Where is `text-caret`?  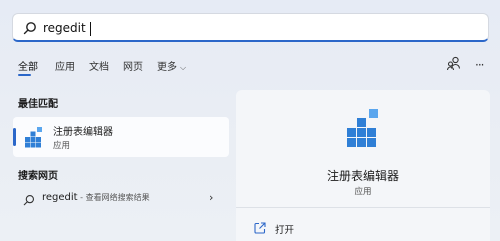 text-caret is located at coordinates (90, 29).